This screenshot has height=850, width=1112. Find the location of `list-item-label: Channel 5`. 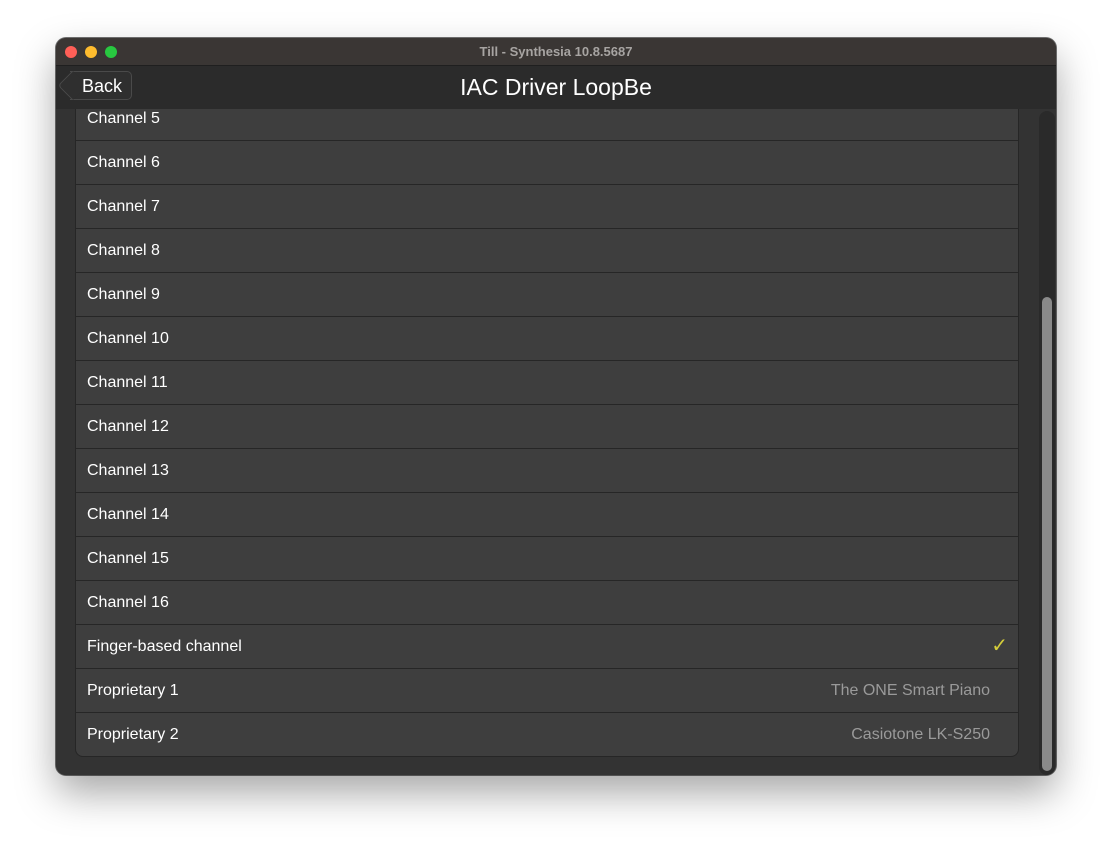

list-item-label: Channel 5 is located at coordinates (123, 118).